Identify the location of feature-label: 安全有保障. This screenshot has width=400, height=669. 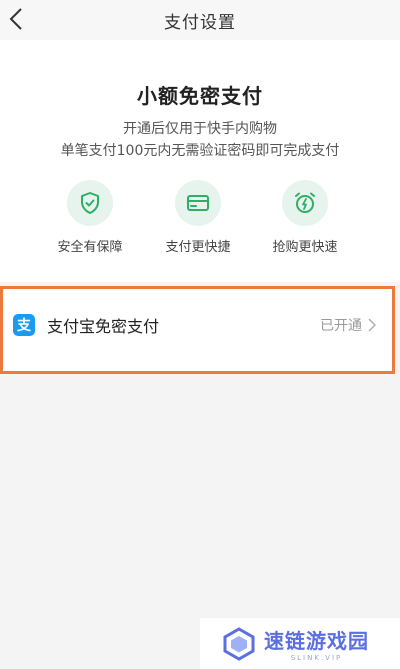
(90, 247).